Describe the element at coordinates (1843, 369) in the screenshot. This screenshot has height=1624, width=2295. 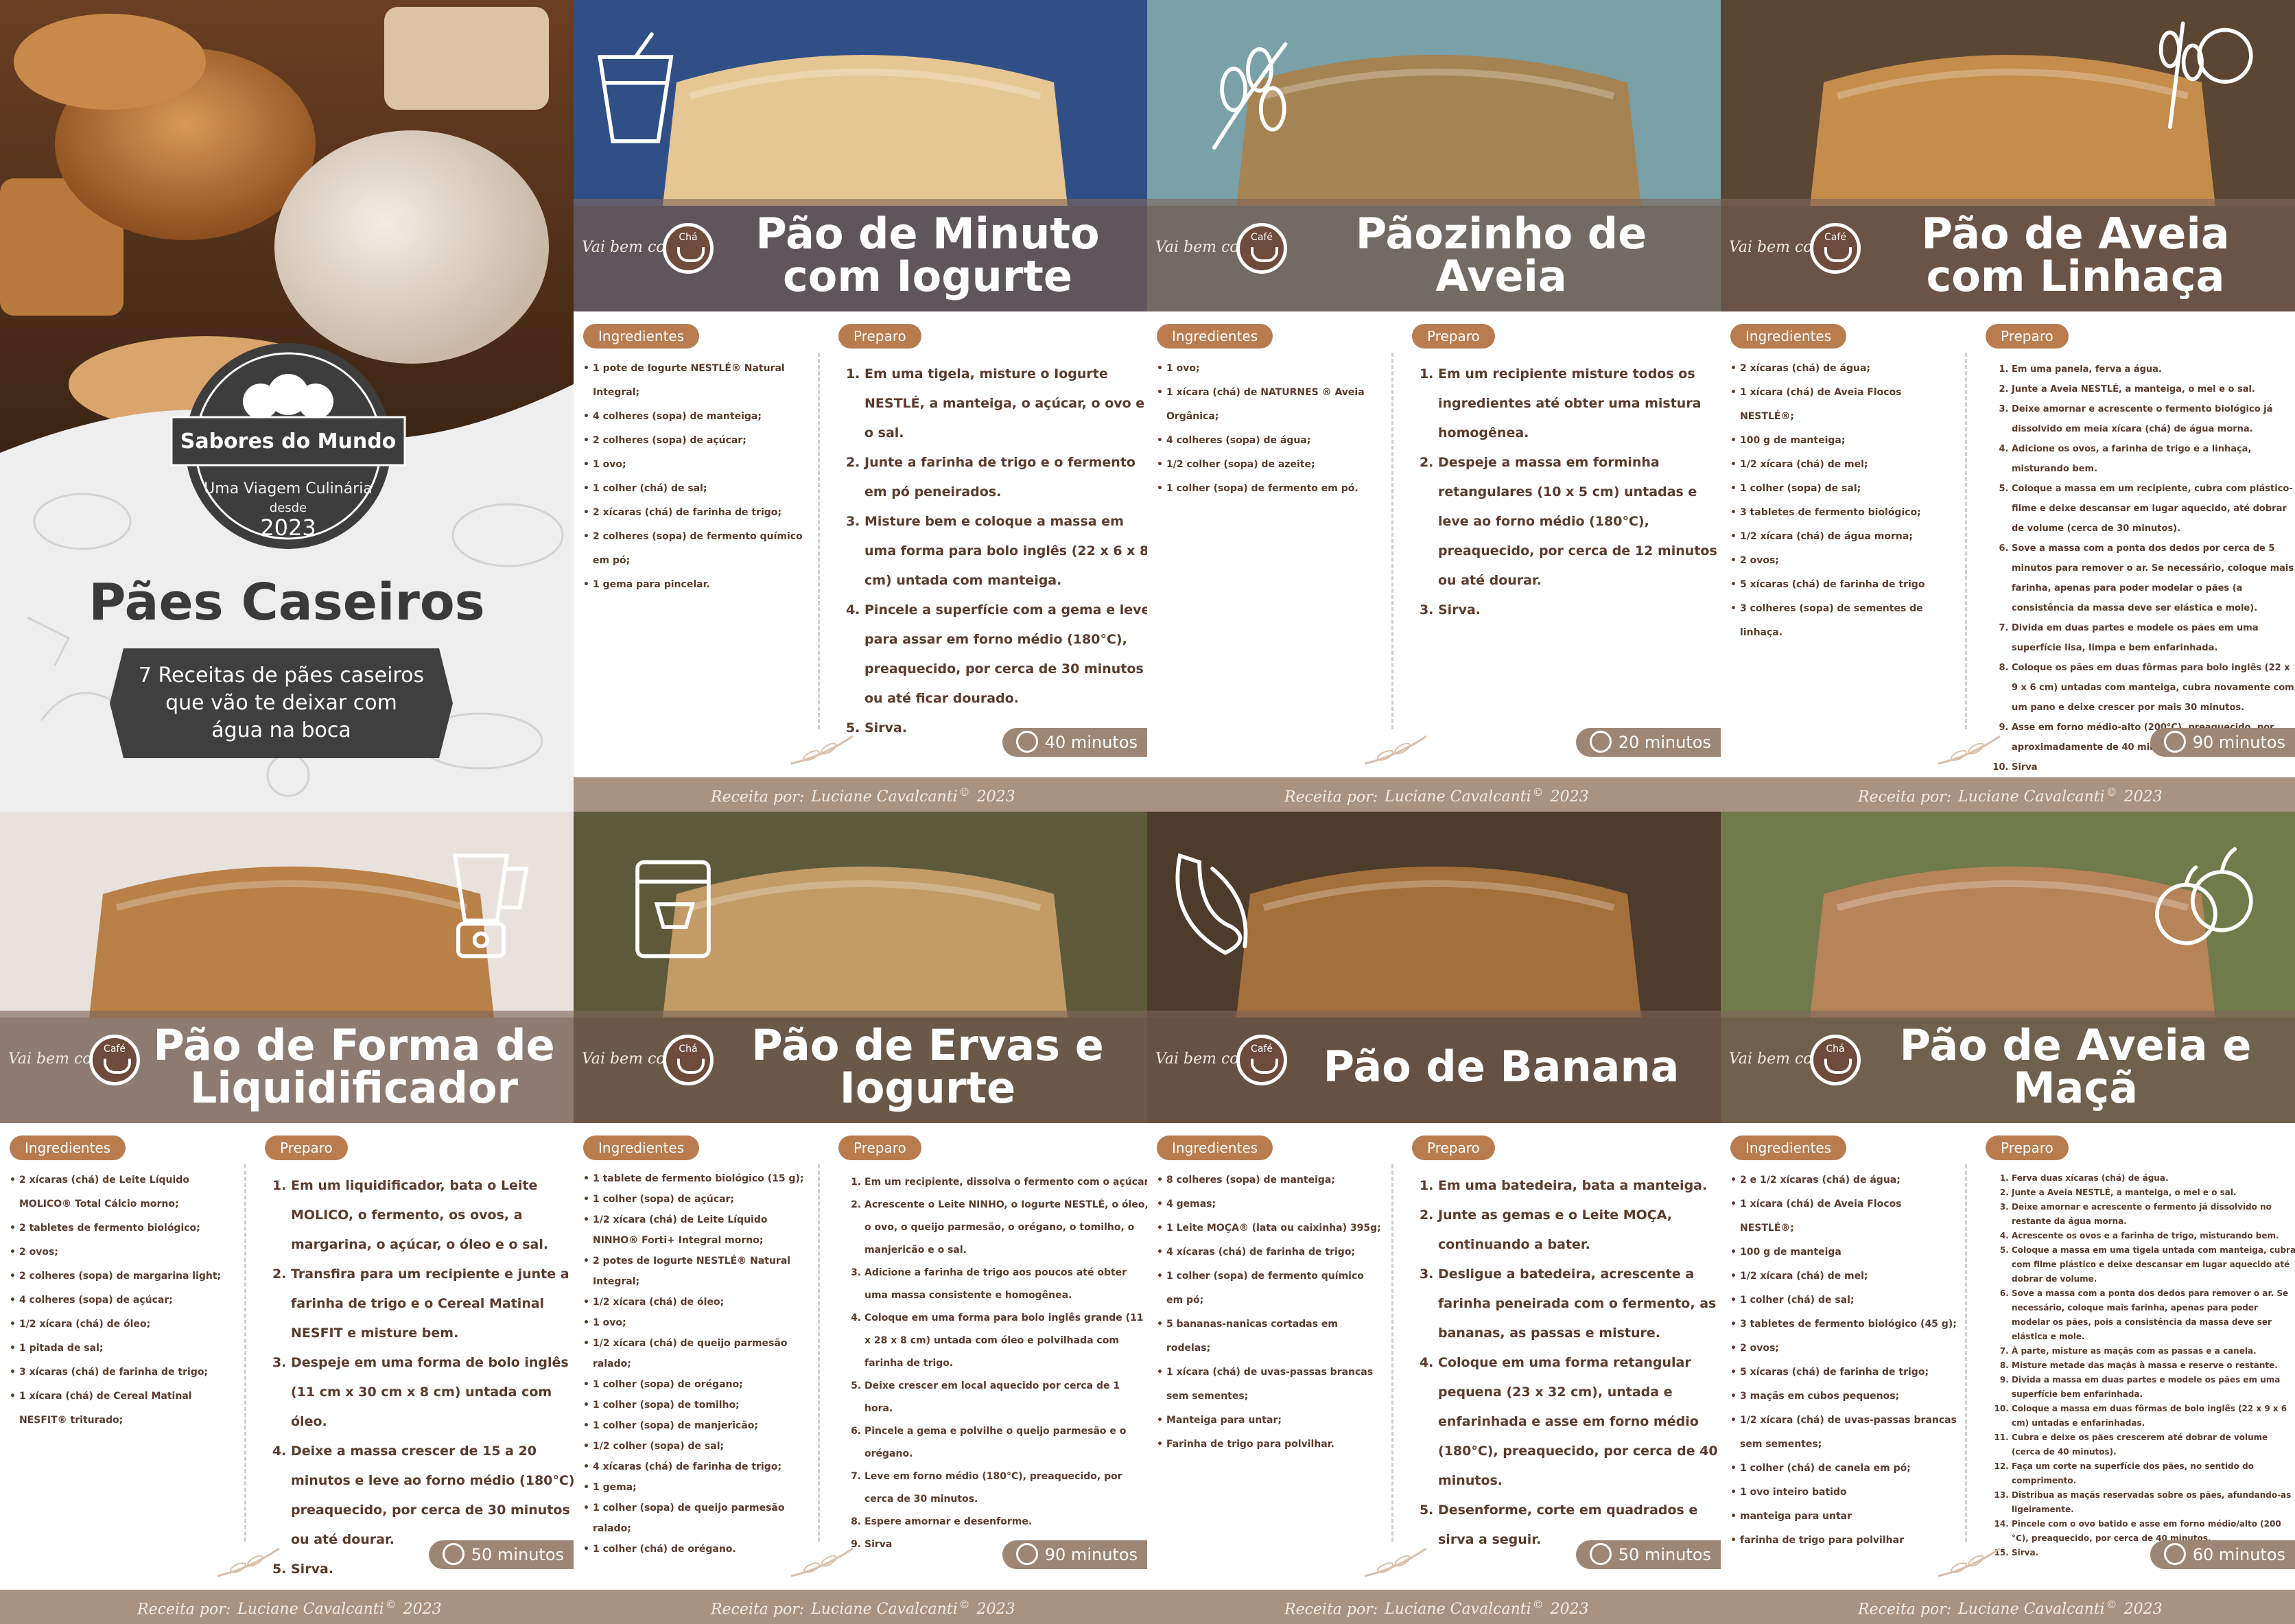
I see `ingredient-item: 2 xícaras (chá) de água;` at that location.